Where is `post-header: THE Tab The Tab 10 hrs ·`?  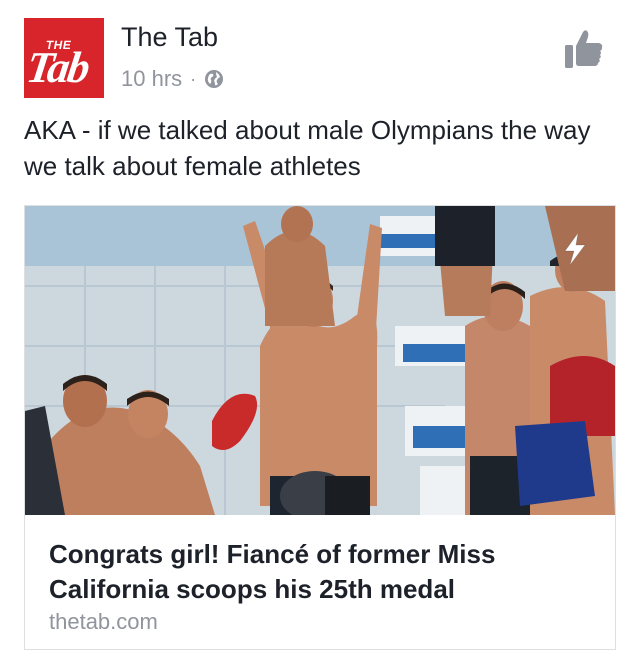 post-header: THE Tab The Tab 10 hrs · is located at coordinates (320, 58).